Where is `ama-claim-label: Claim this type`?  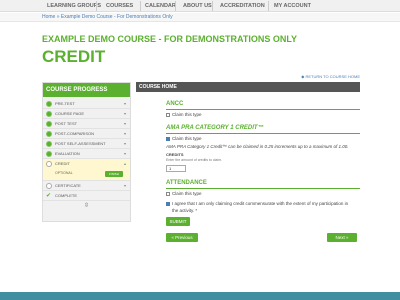 ama-claim-label: Claim this type is located at coordinates (187, 138).